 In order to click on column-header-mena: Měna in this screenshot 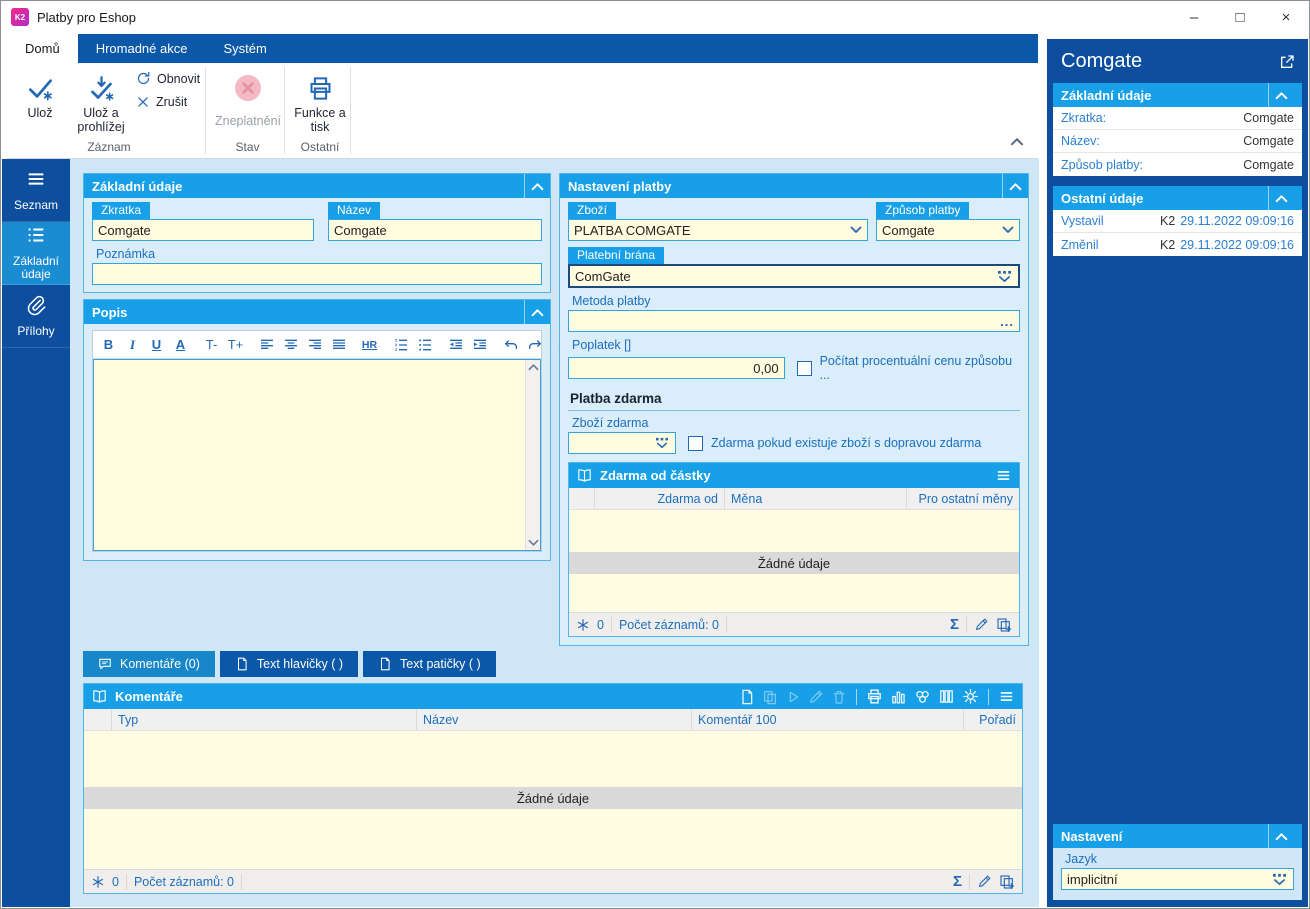, I will do `click(816, 498)`.